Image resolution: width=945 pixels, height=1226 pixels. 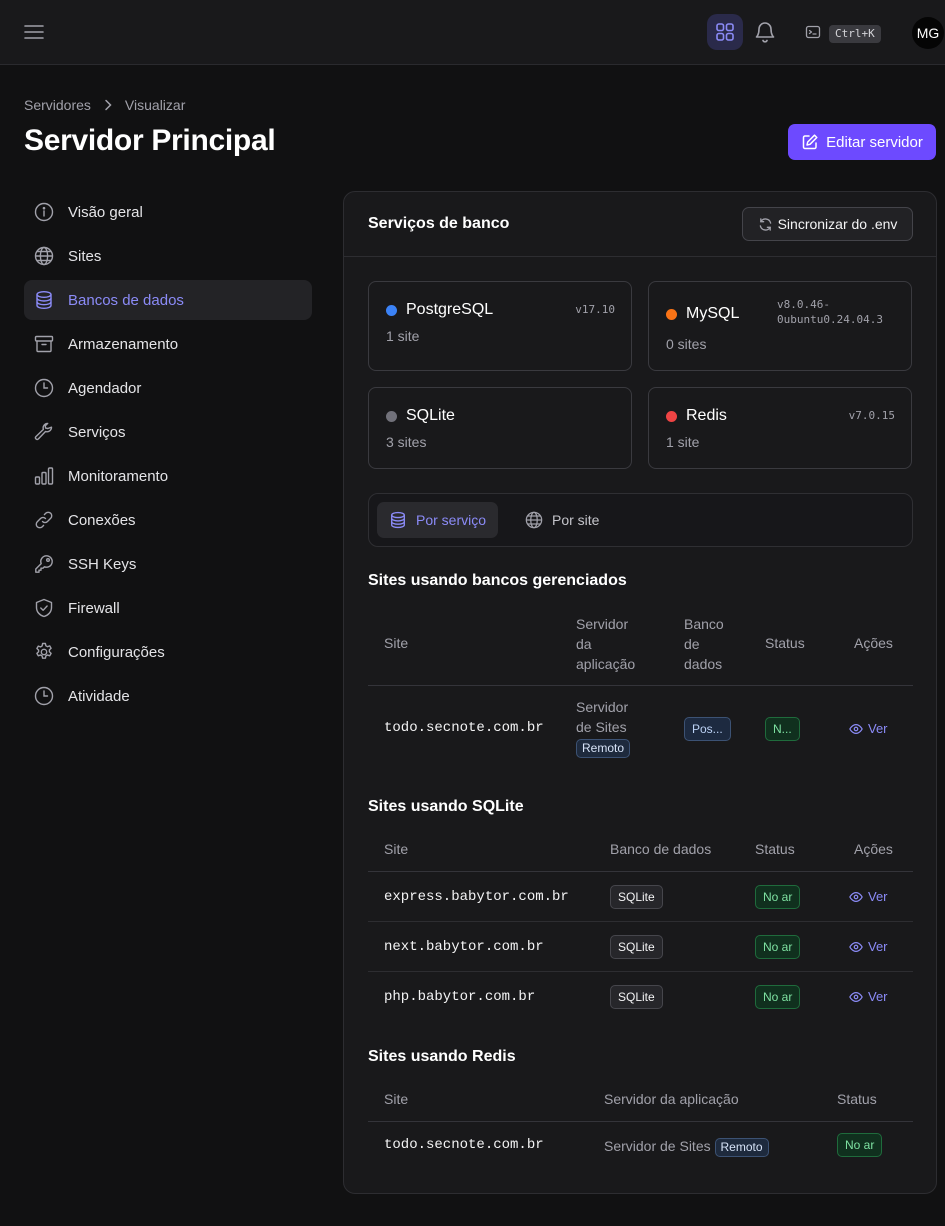 What do you see at coordinates (116, 652) in the screenshot?
I see `sidebar-item-label: Configurações` at bounding box center [116, 652].